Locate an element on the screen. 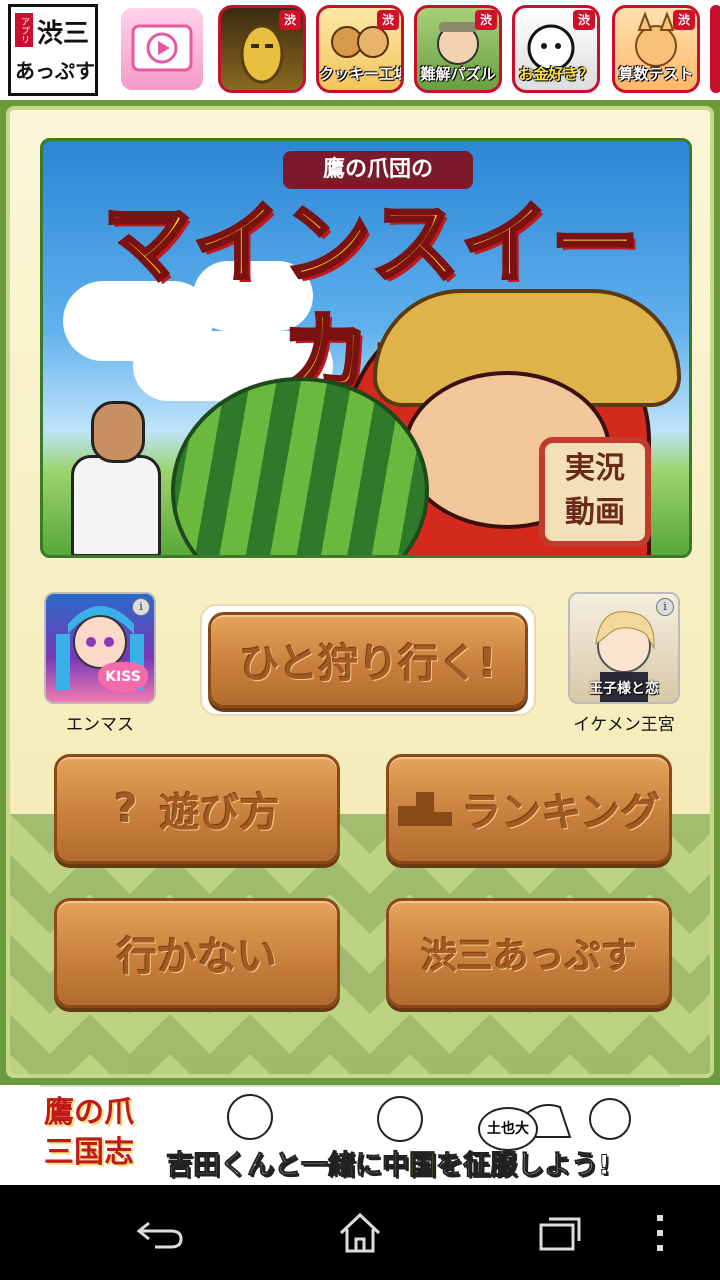 The image size is (720, 1280). back-button is located at coordinates (160, 1233).